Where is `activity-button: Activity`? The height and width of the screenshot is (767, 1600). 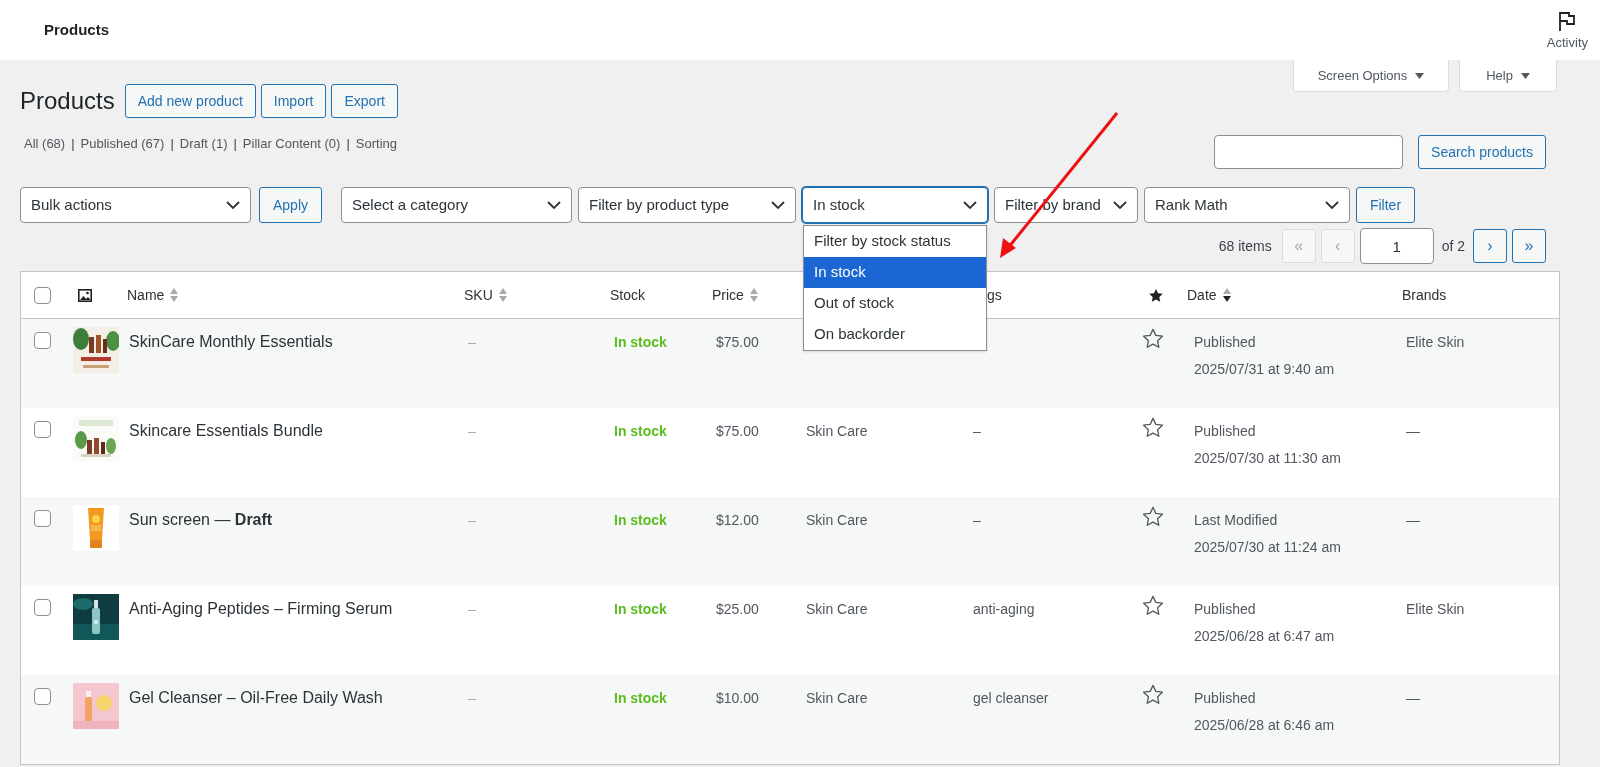 activity-button: Activity is located at coordinates (1567, 30).